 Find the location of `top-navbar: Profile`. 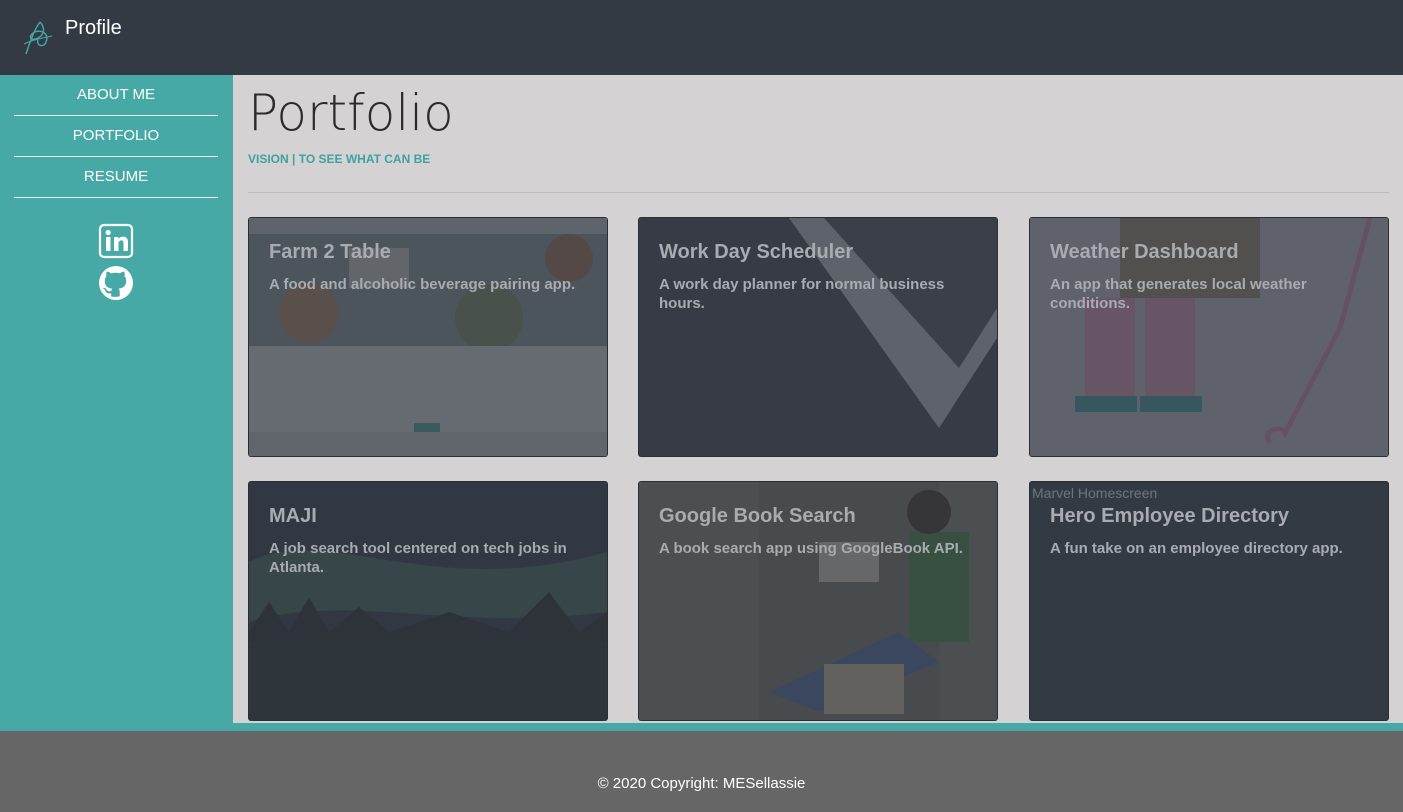

top-navbar: Profile is located at coordinates (701, 37).